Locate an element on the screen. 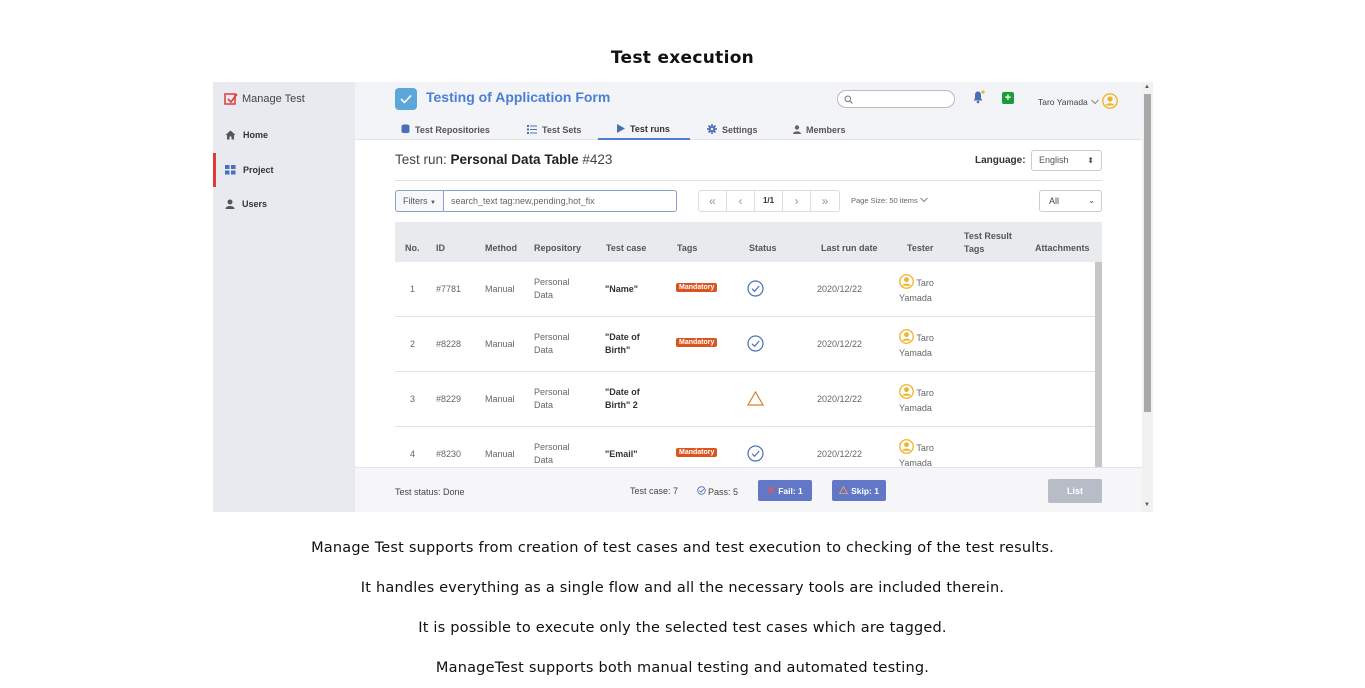 This screenshot has height=688, width=1365. filters-button: Filters ▼ is located at coordinates (419, 201).